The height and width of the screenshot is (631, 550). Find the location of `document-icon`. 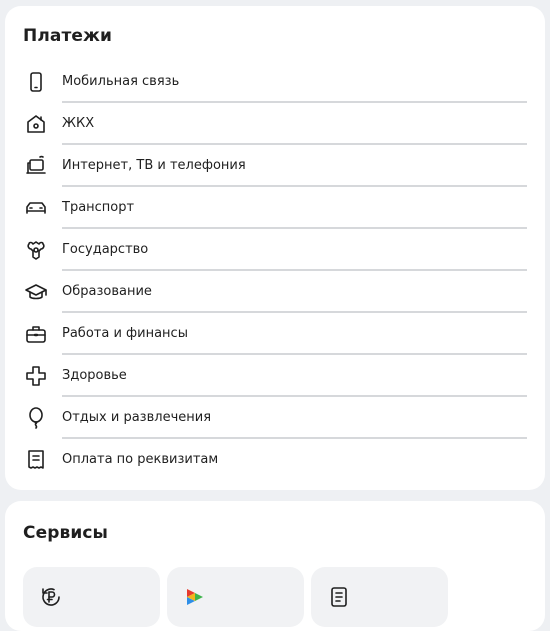

document-icon is located at coordinates (36, 460).